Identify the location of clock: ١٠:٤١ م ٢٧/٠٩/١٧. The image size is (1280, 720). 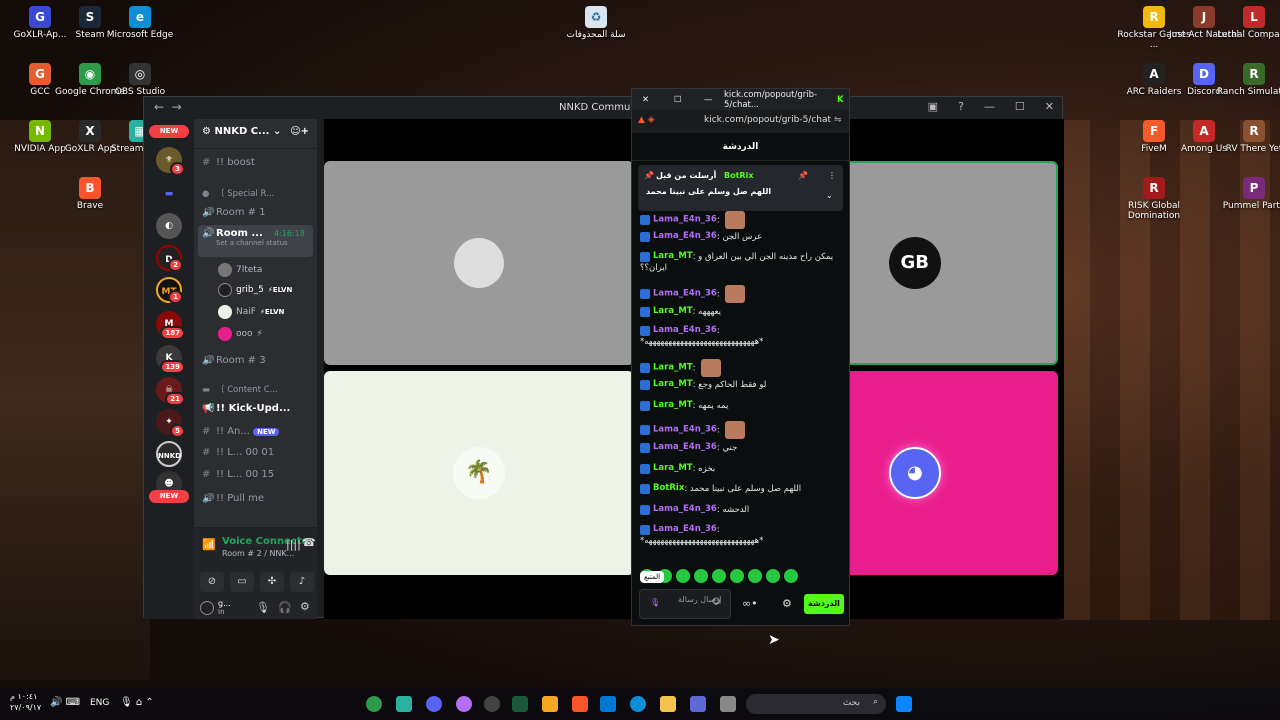
(25, 702).